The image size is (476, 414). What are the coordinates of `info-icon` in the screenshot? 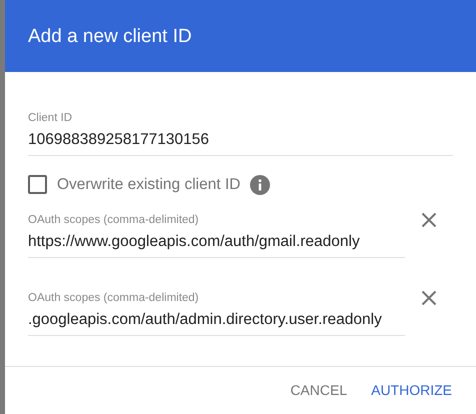 It's located at (260, 184).